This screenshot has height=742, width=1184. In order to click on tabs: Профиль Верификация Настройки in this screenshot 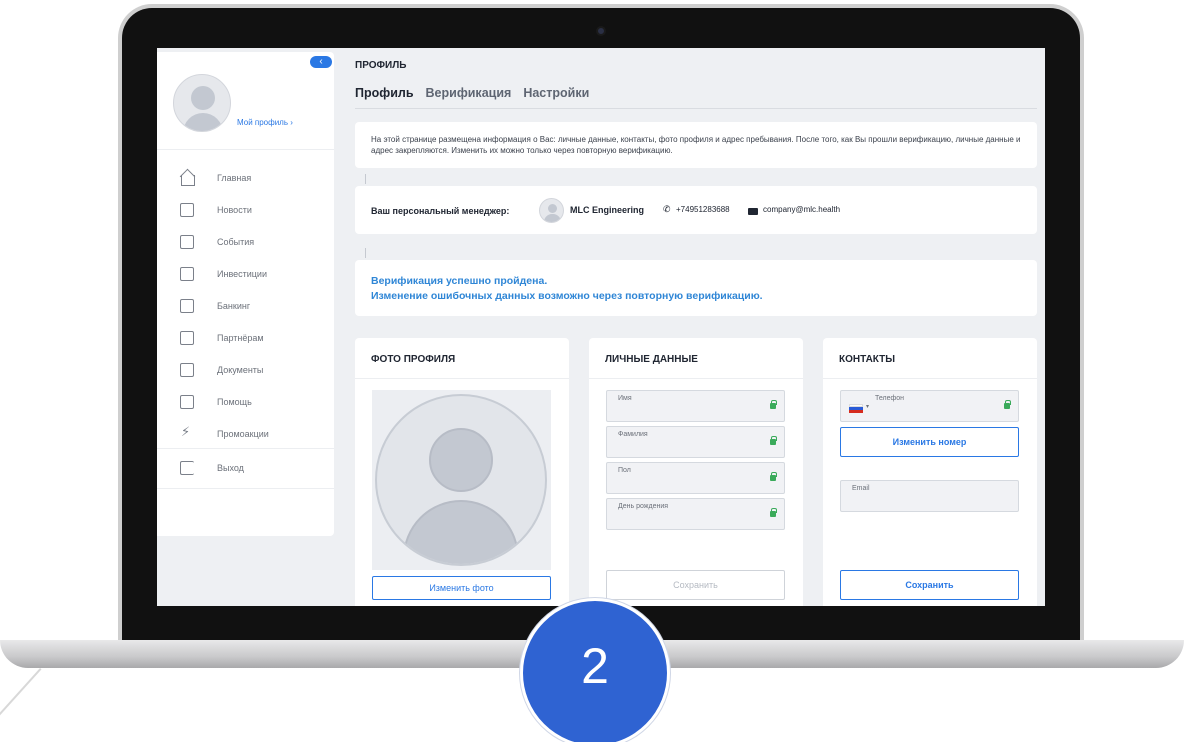, I will do `click(472, 93)`.